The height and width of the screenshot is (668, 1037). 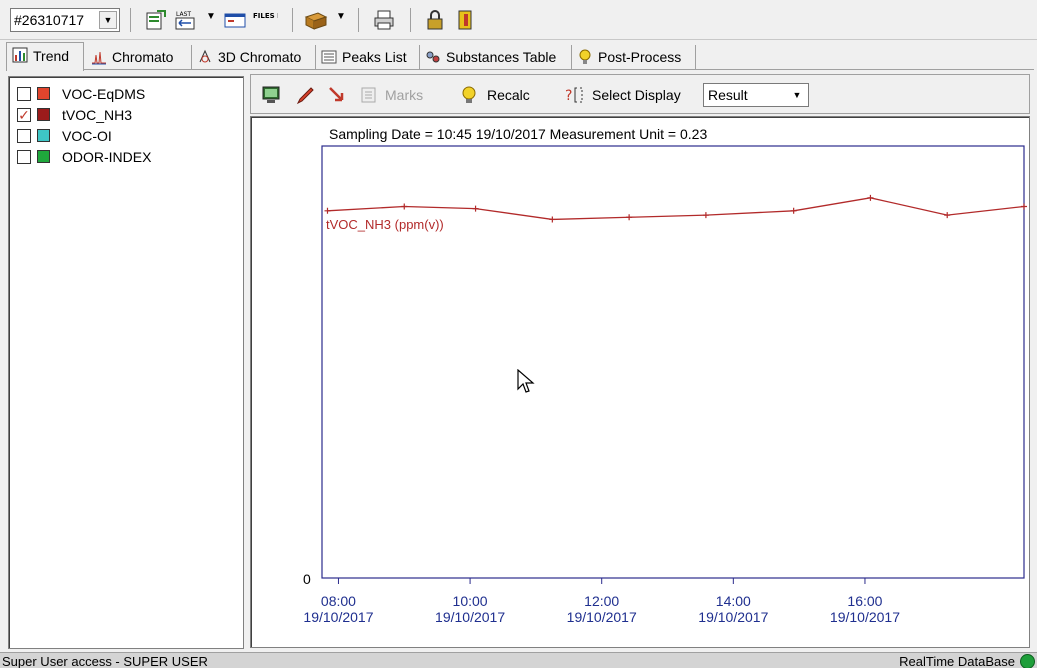 I want to click on series-label: VOC-OI, so click(x=87, y=136).